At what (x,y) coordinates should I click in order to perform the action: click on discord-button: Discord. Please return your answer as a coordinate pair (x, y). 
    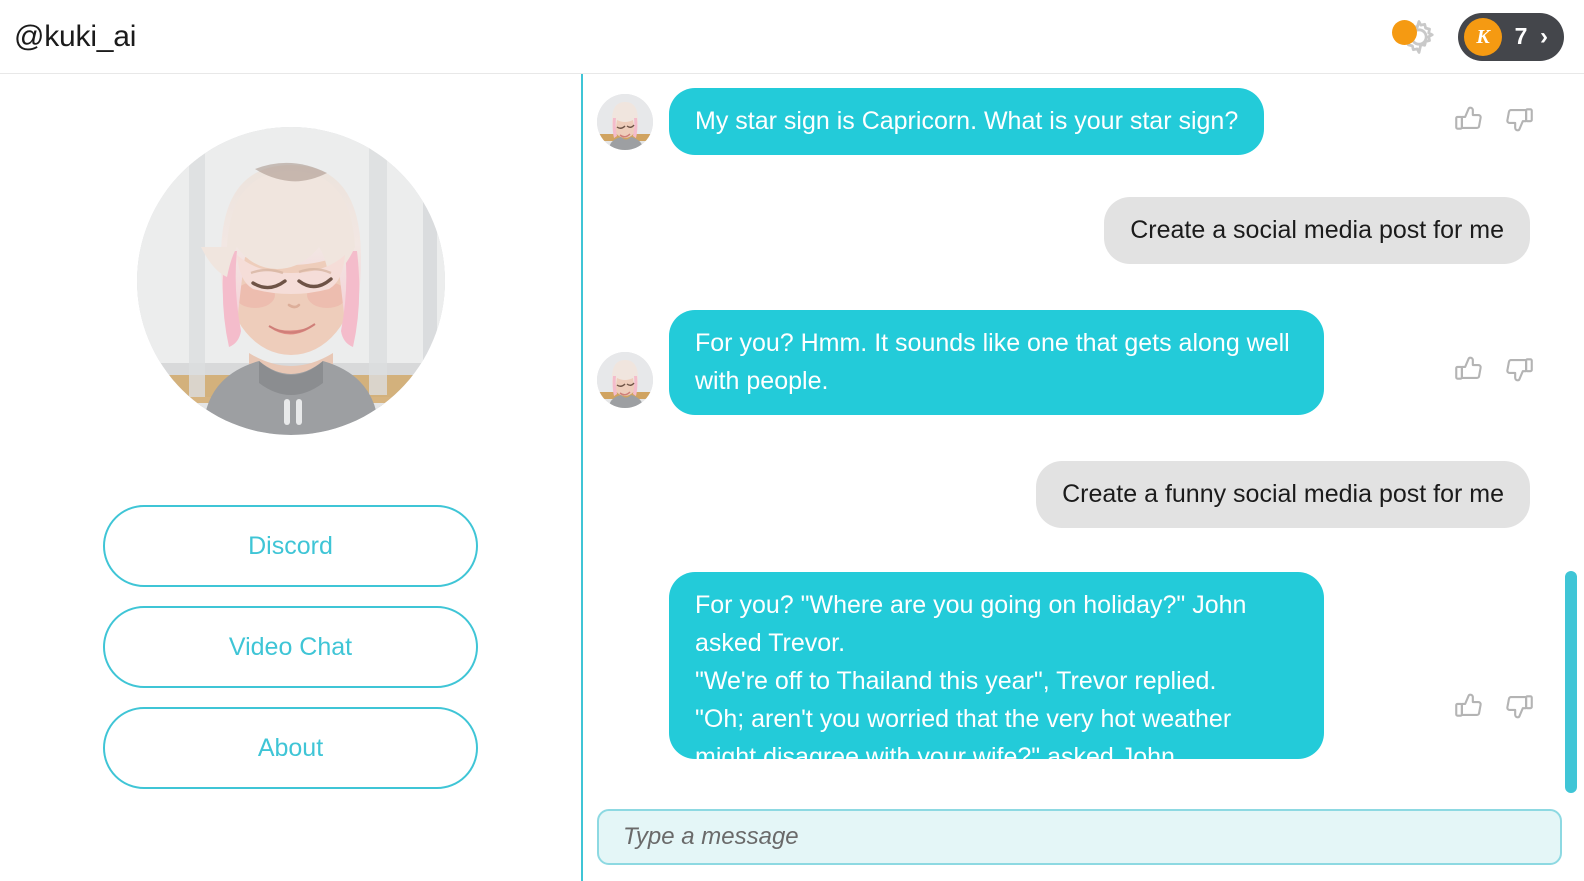
    Looking at the image, I should click on (290, 546).